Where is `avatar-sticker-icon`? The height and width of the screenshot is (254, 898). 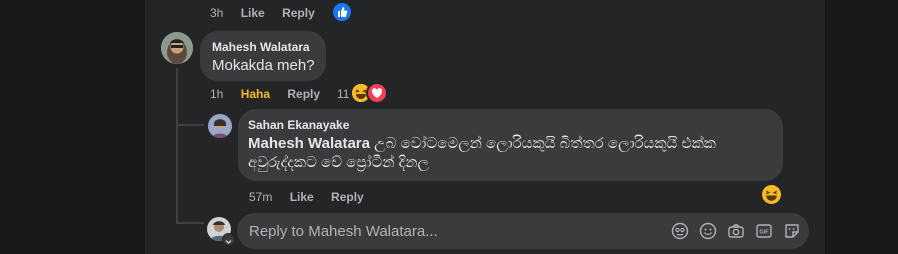 avatar-sticker-icon is located at coordinates (680, 231).